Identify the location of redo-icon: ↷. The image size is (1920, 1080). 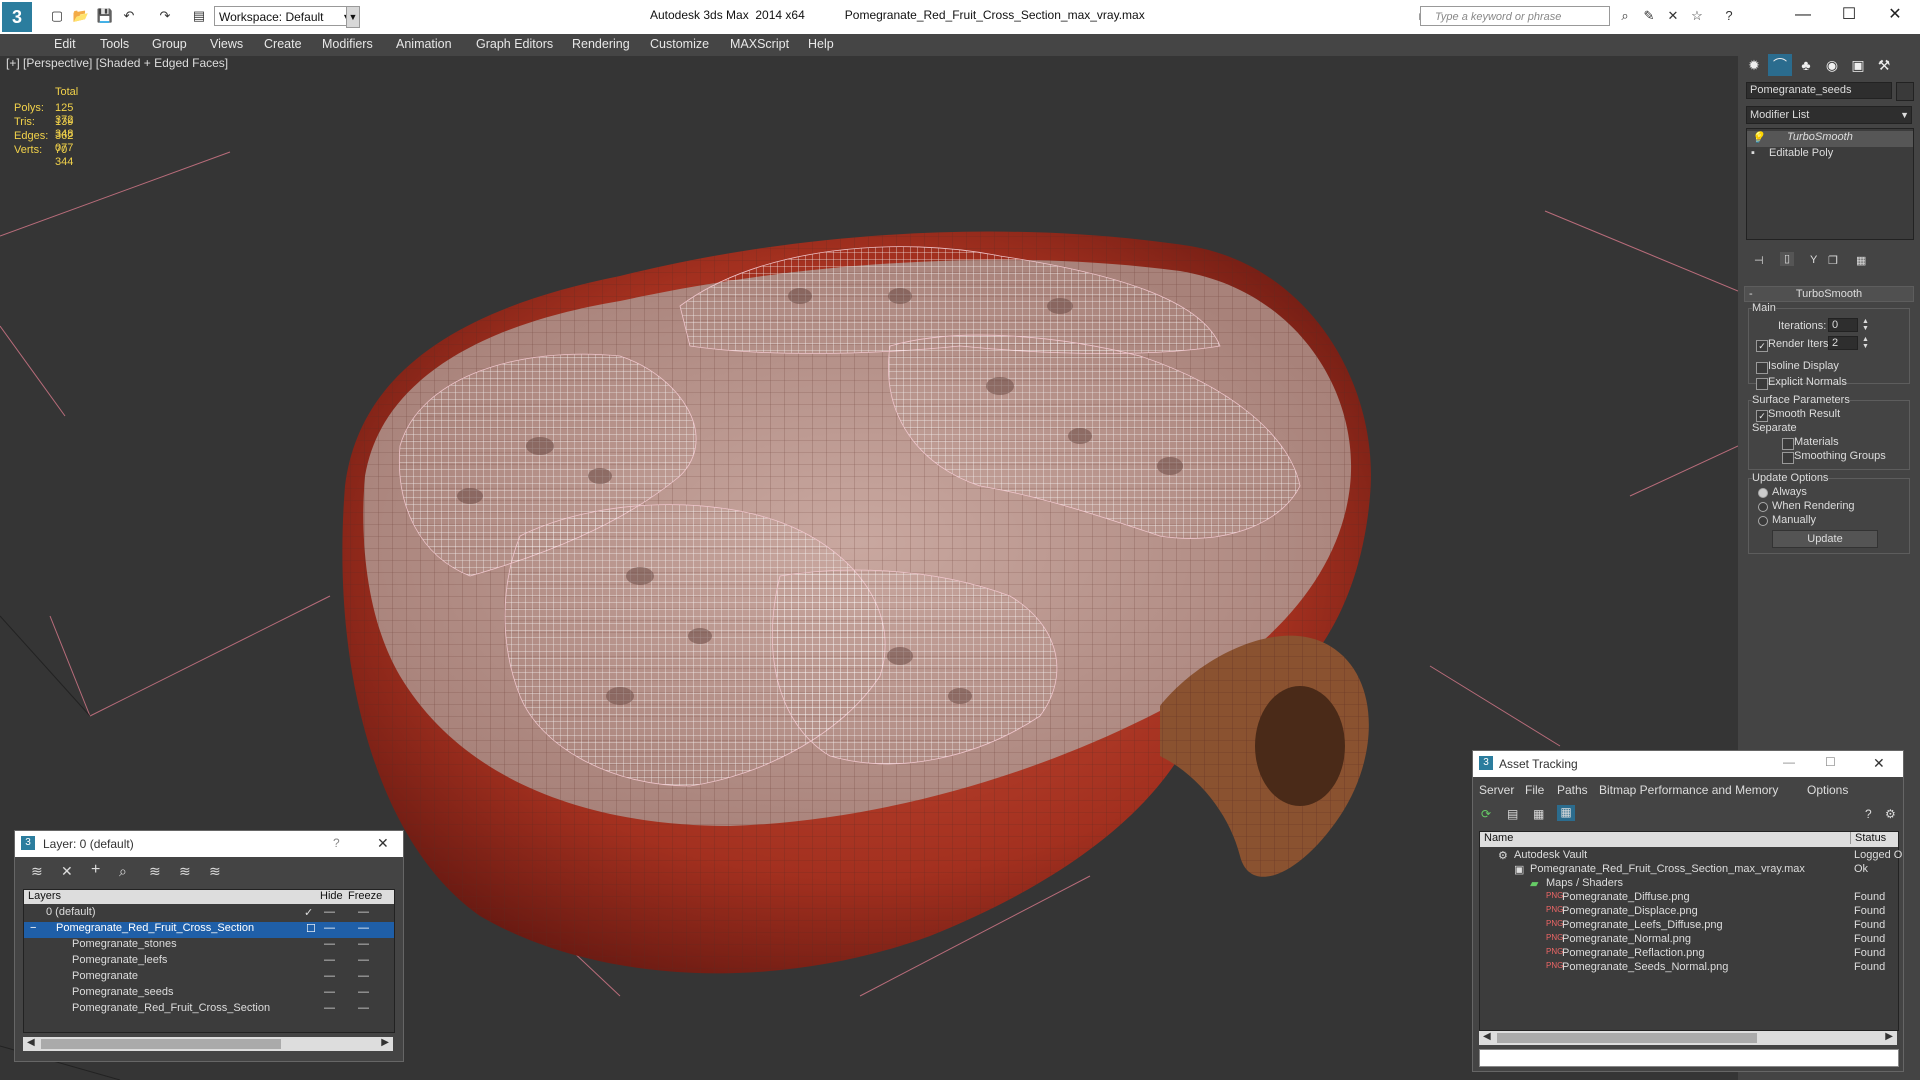
(165, 16).